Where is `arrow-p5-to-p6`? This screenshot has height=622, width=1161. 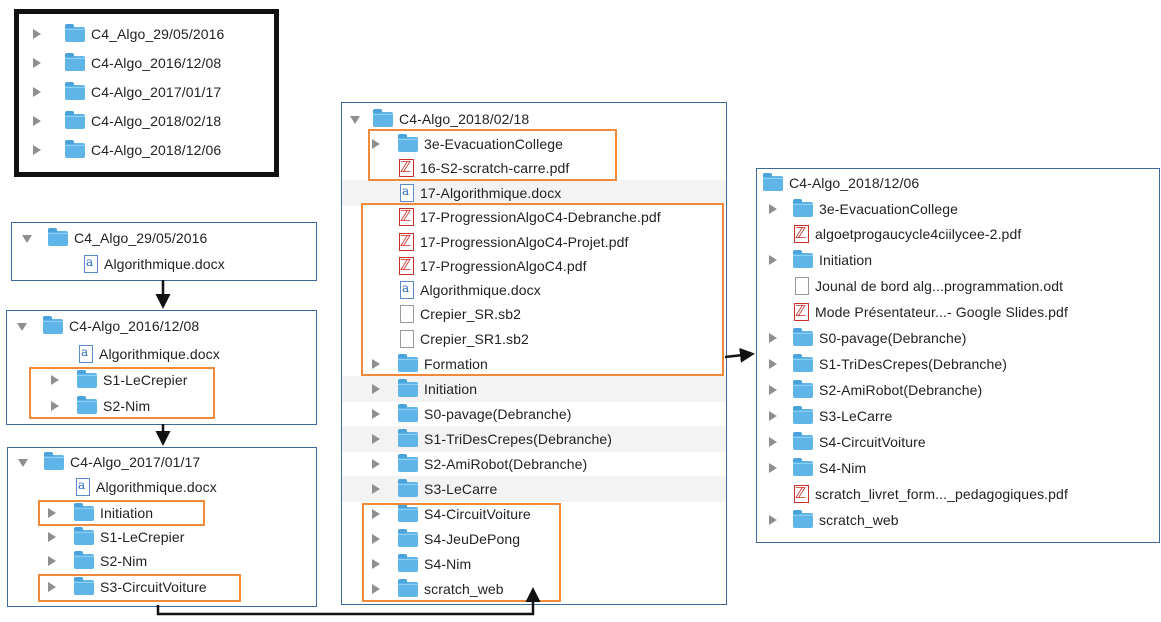 arrow-p5-to-p6 is located at coordinates (739, 355).